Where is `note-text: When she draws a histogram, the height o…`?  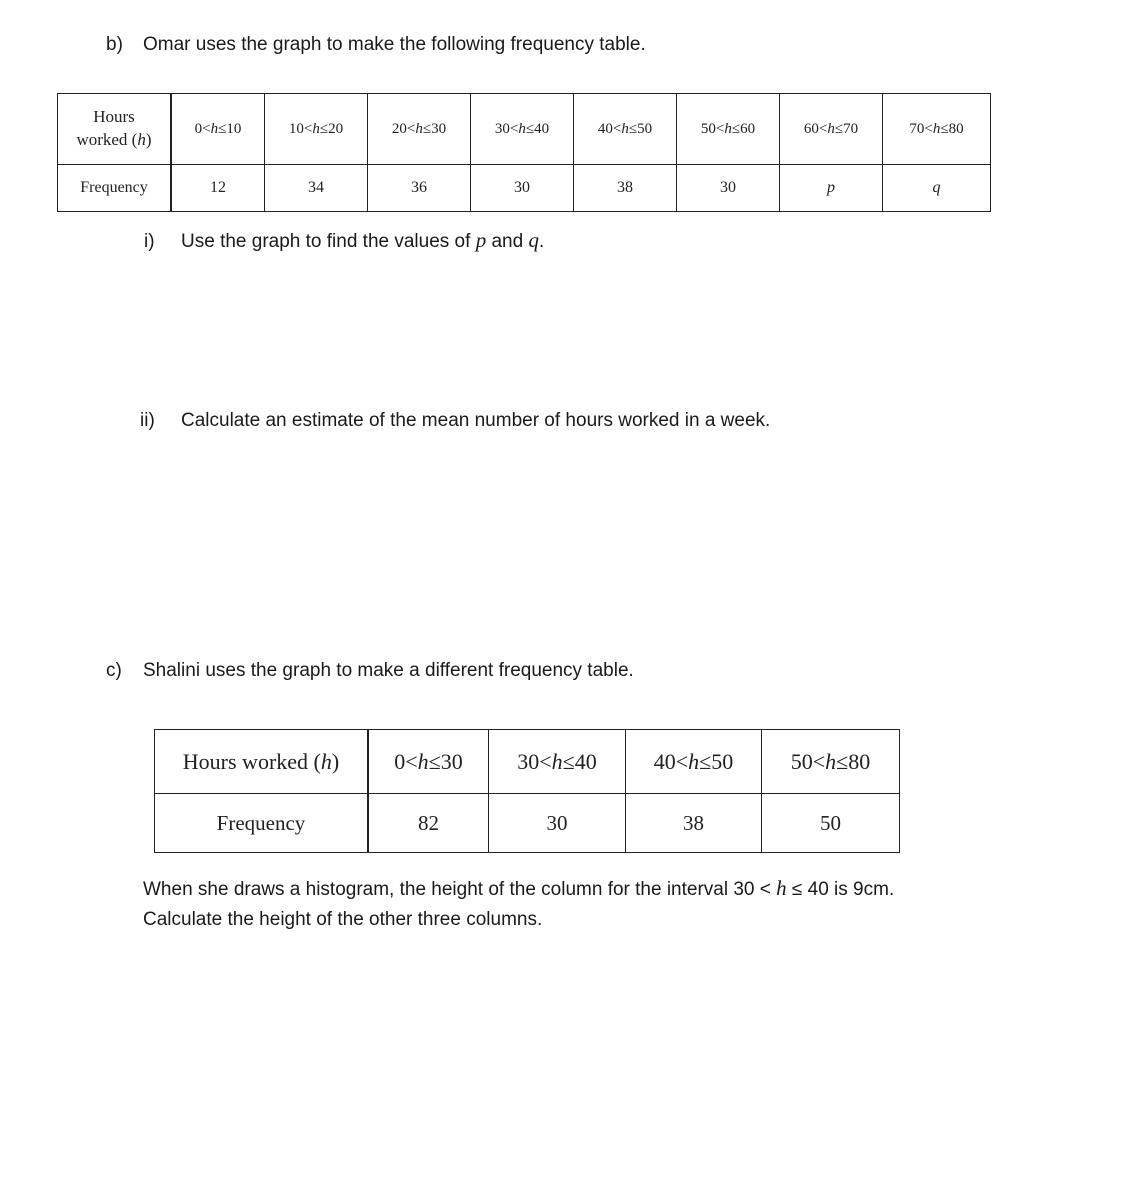
note-text: When she draws a histogram, the height o… is located at coordinates (460, 889).